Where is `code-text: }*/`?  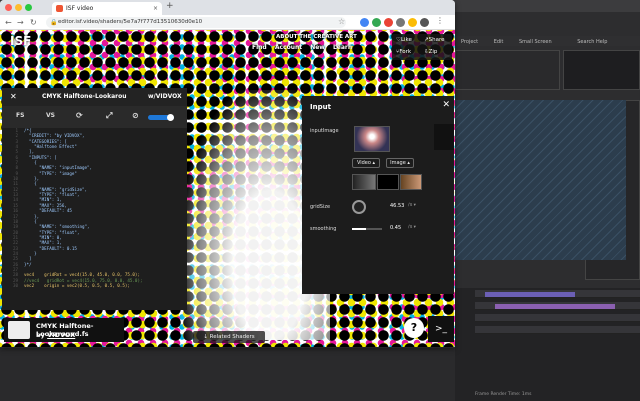
code-text: }*/ is located at coordinates (28, 264).